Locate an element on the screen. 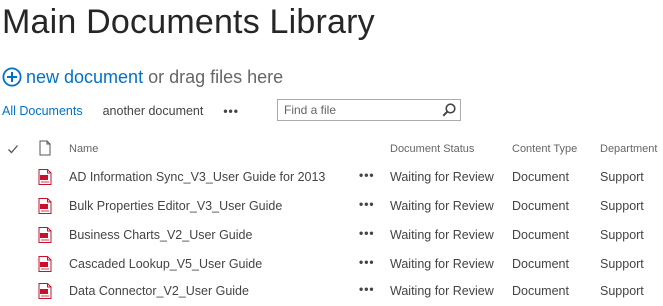 The image size is (663, 306). document-name-link: Business Charts_V2_User Guide is located at coordinates (160, 235).